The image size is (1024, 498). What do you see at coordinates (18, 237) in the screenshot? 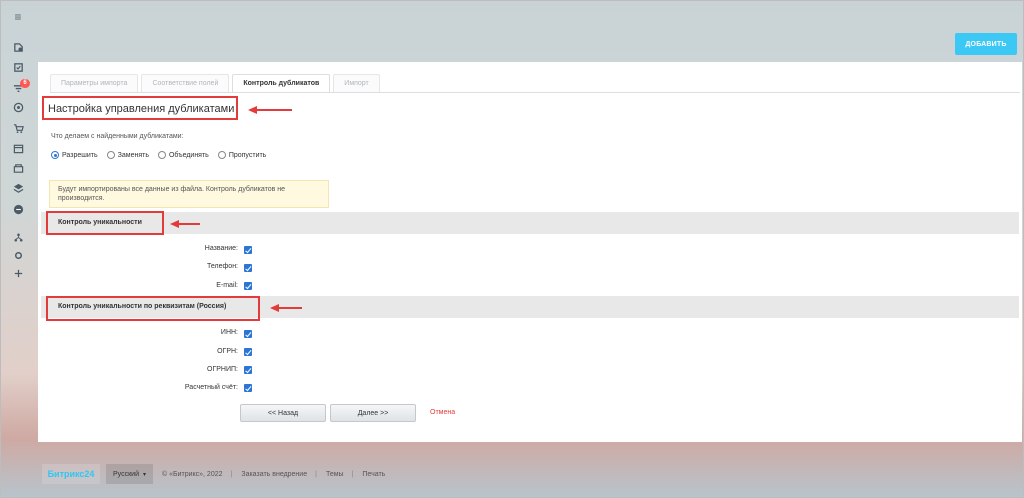
I see `sitemap-icon` at bounding box center [18, 237].